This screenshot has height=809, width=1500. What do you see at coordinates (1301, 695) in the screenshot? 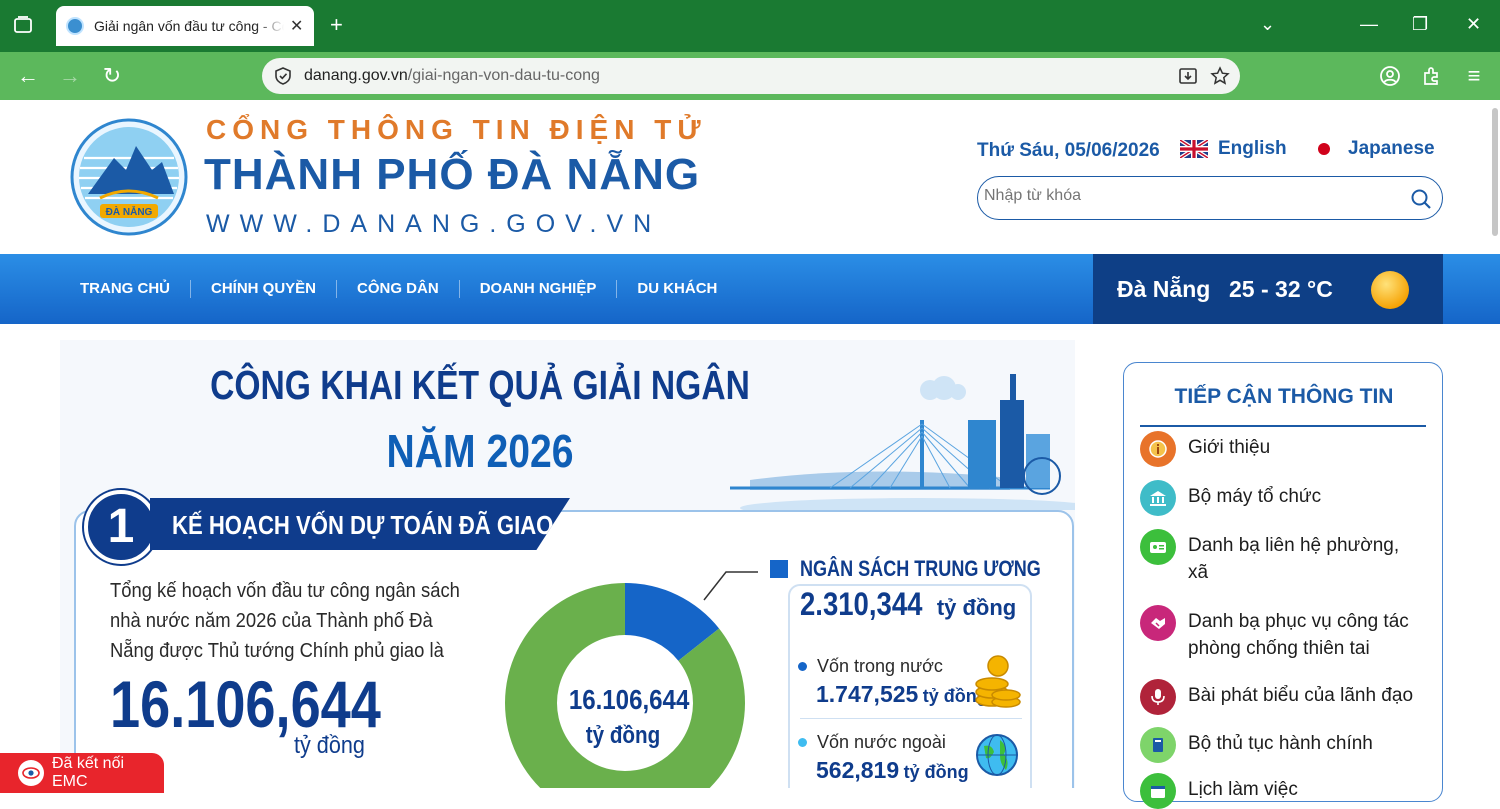
I see `sidebar-item-label: Bài phát biểu của lãnh đạo` at bounding box center [1301, 695].